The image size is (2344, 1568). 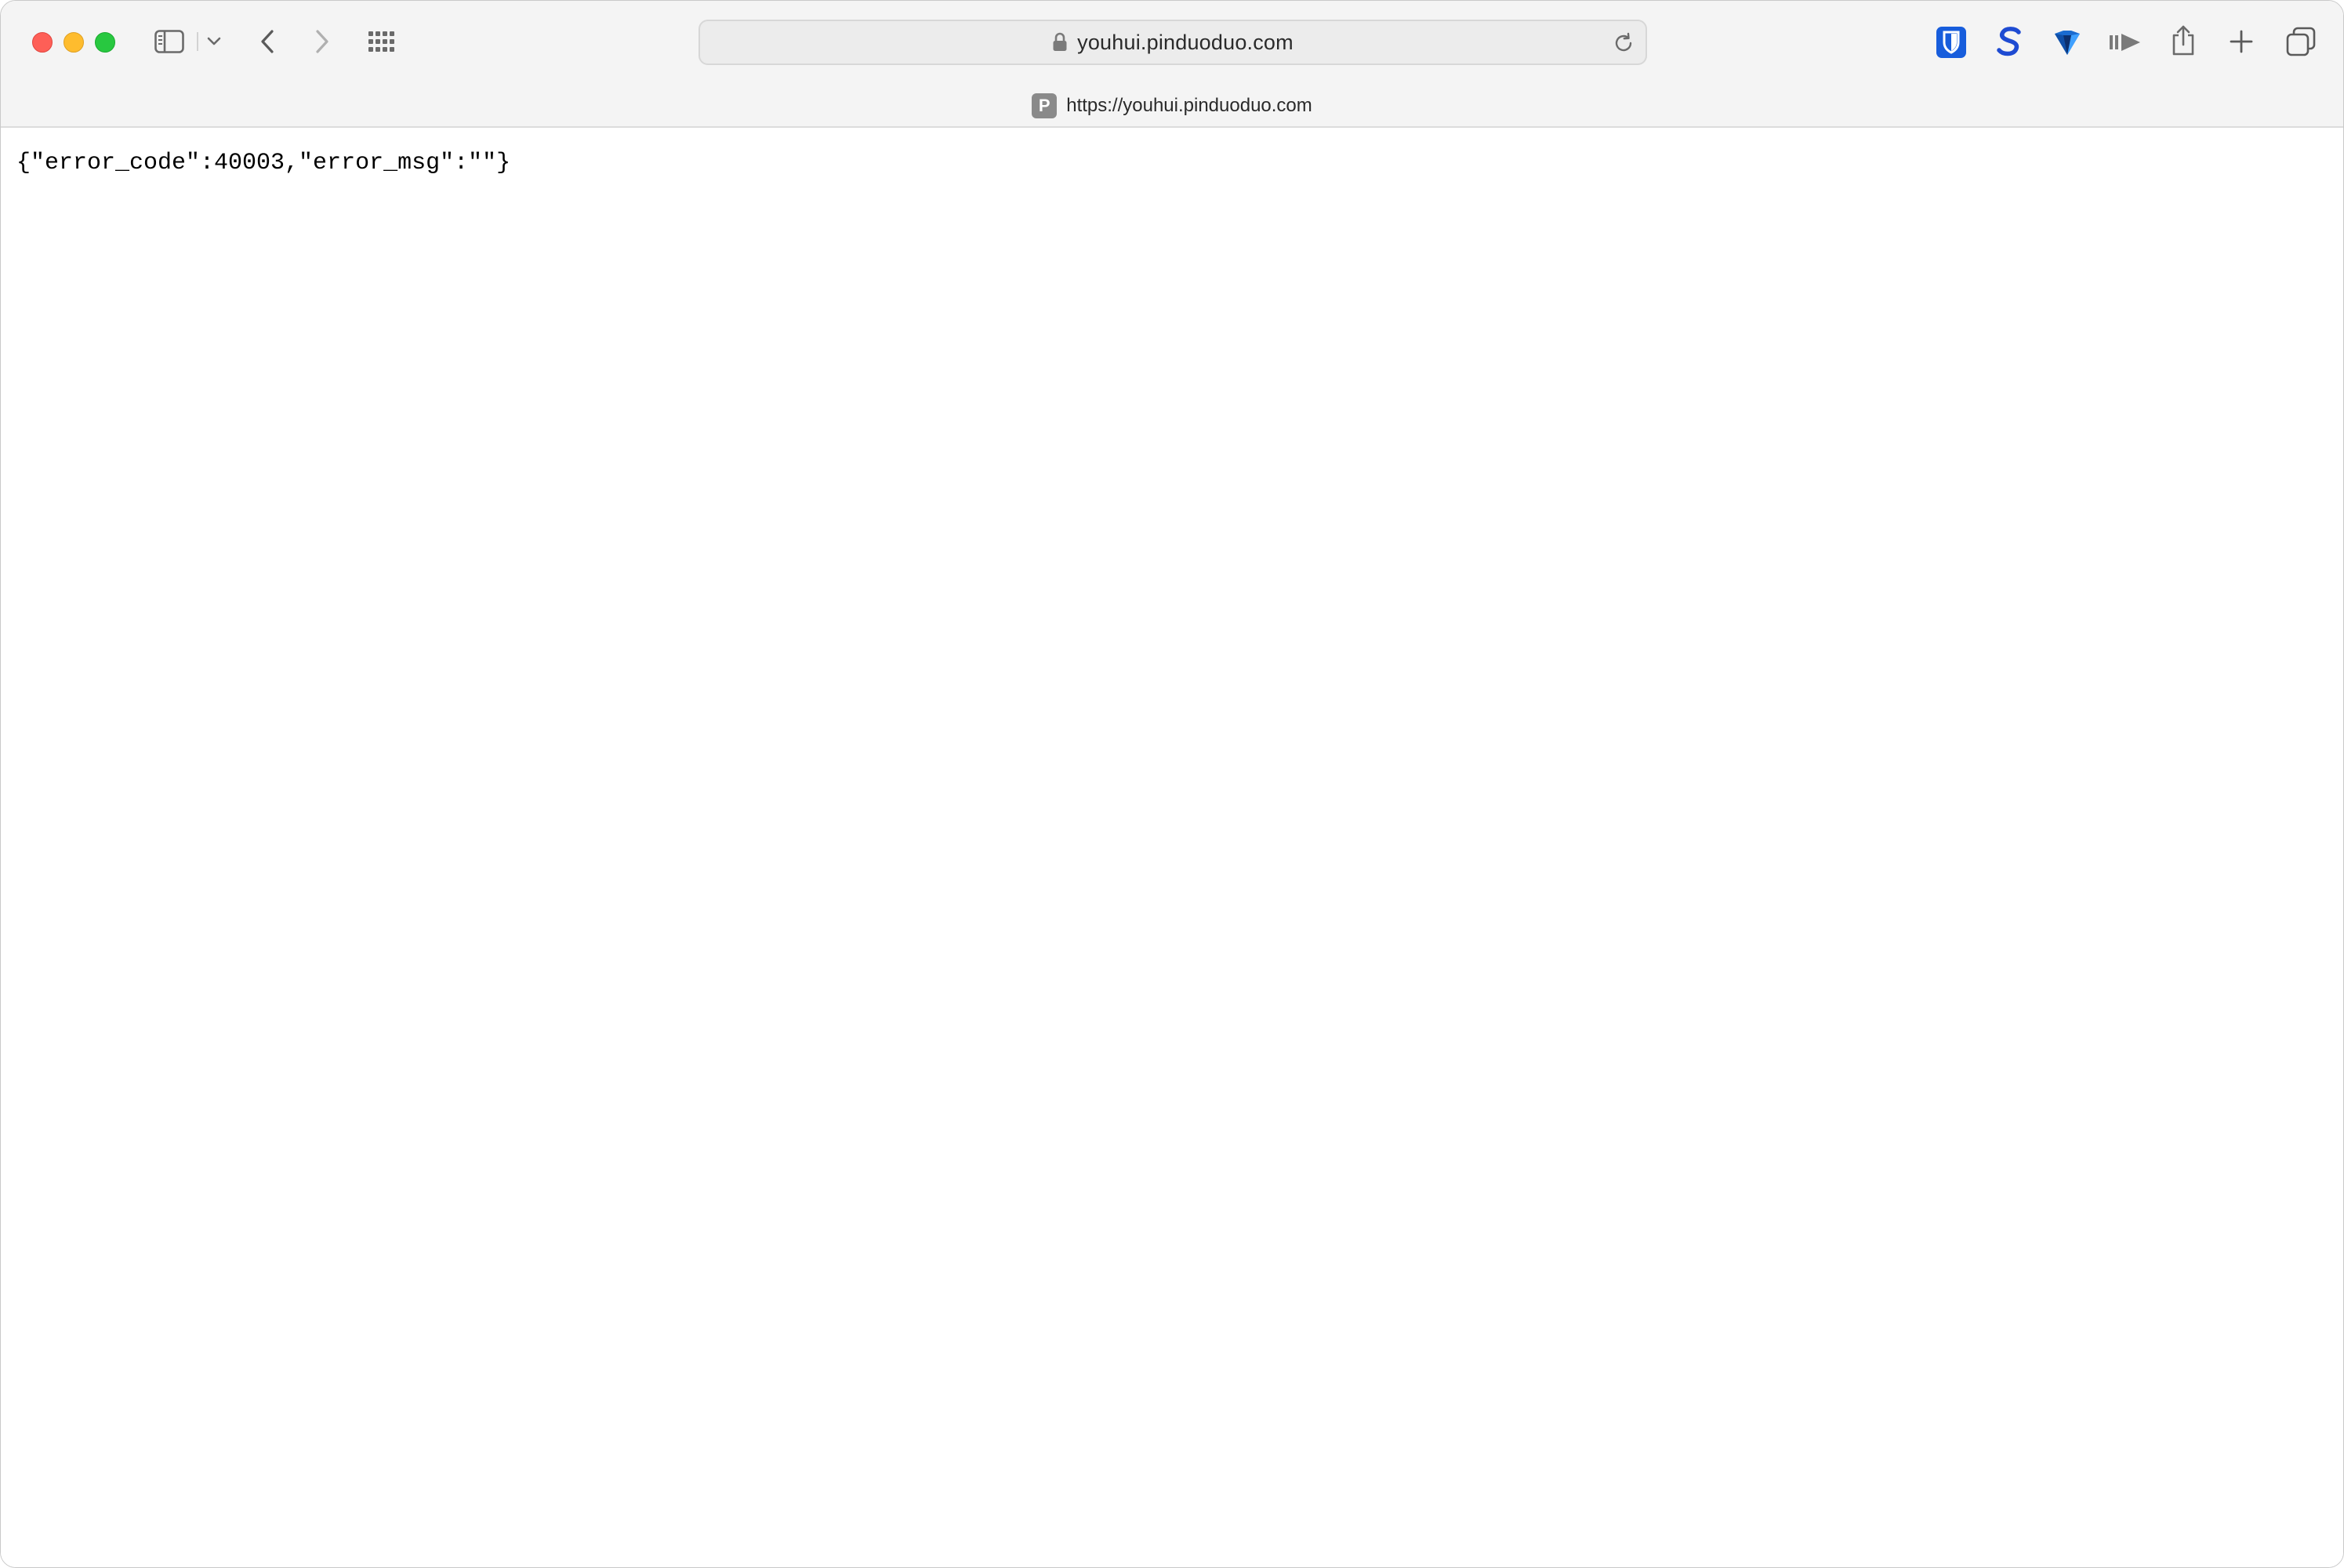 What do you see at coordinates (1623, 43) in the screenshot?
I see `reload-icon` at bounding box center [1623, 43].